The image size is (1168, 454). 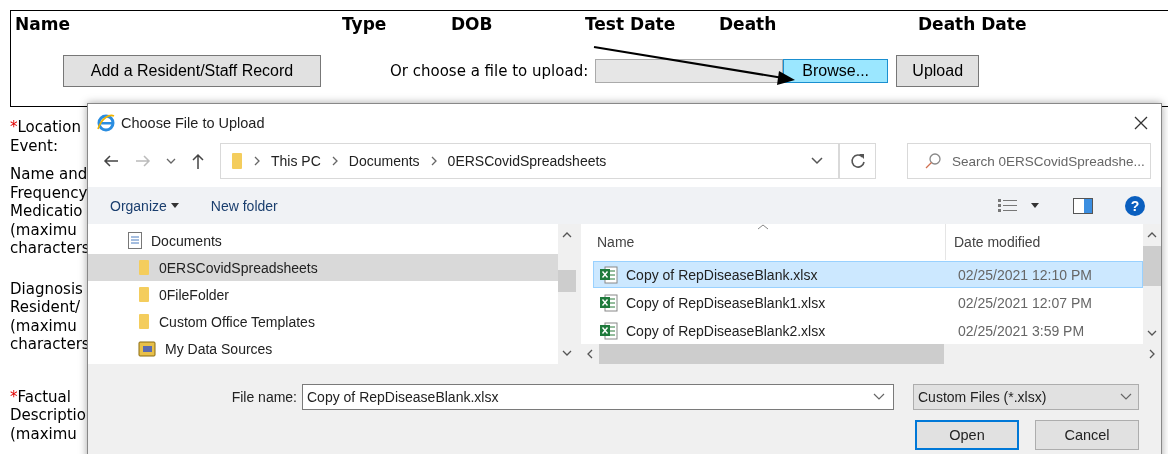 What do you see at coordinates (144, 205) in the screenshot?
I see `organize-menu: Organize` at bounding box center [144, 205].